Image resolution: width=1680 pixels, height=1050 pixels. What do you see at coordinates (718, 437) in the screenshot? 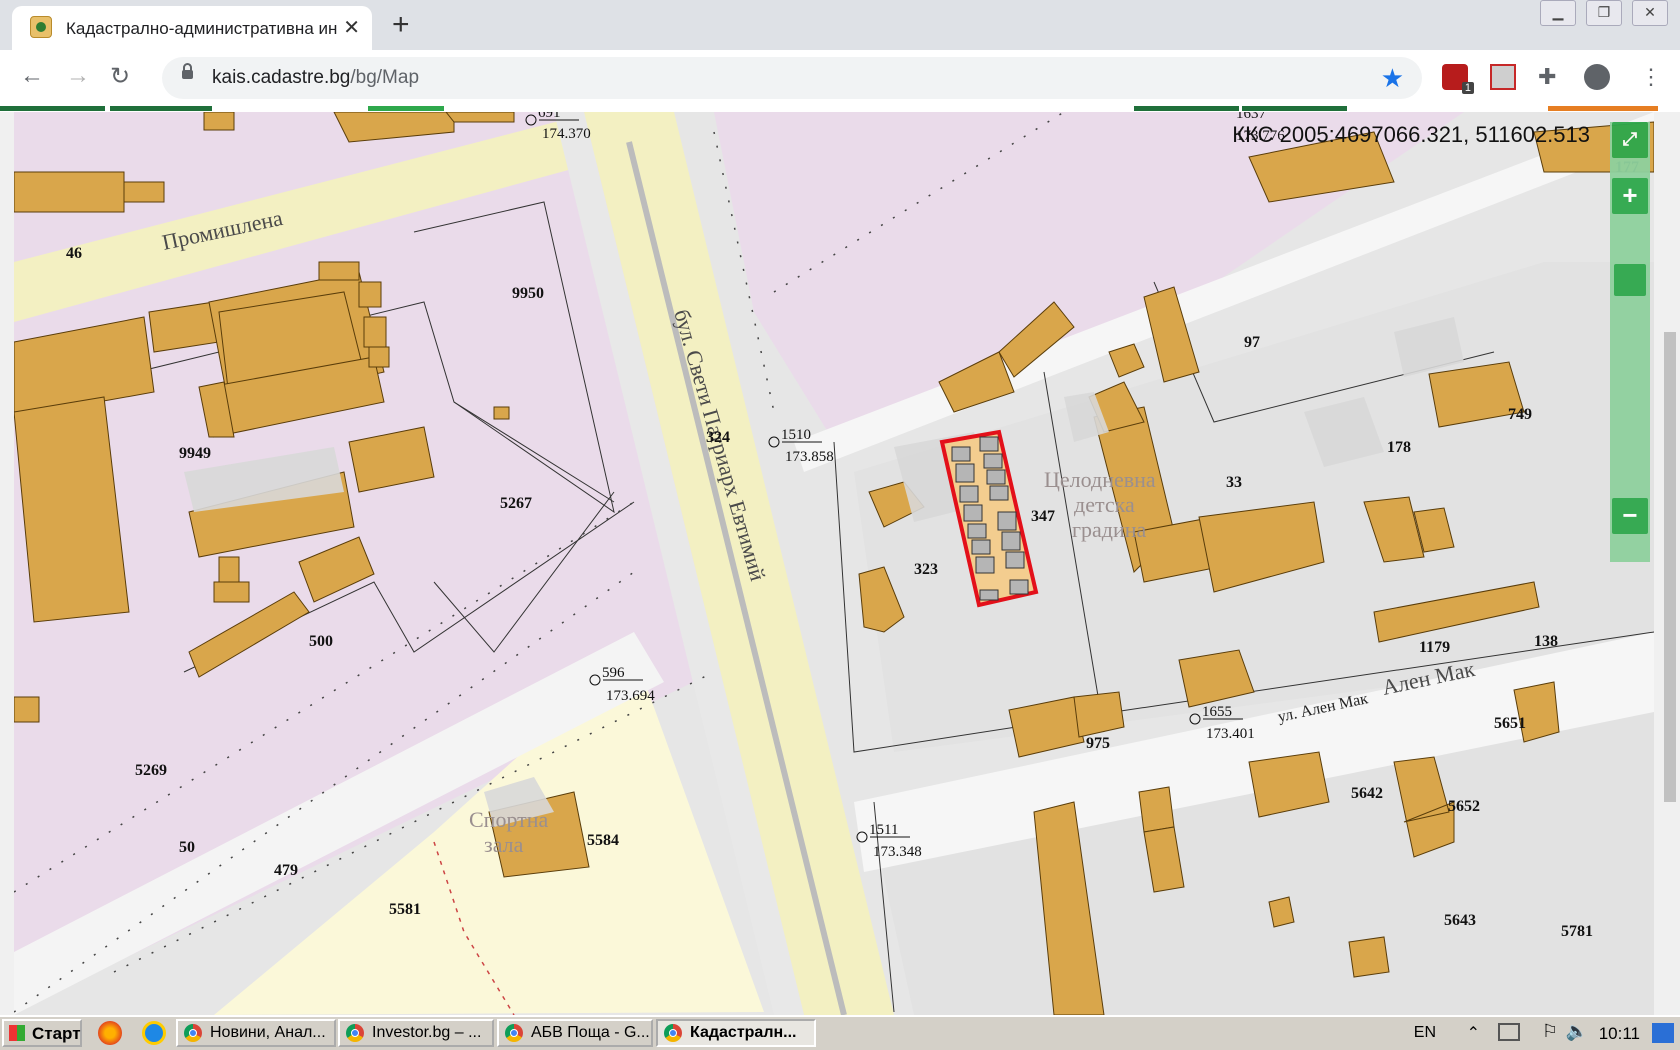
I see `parcel-number: 324` at bounding box center [718, 437].